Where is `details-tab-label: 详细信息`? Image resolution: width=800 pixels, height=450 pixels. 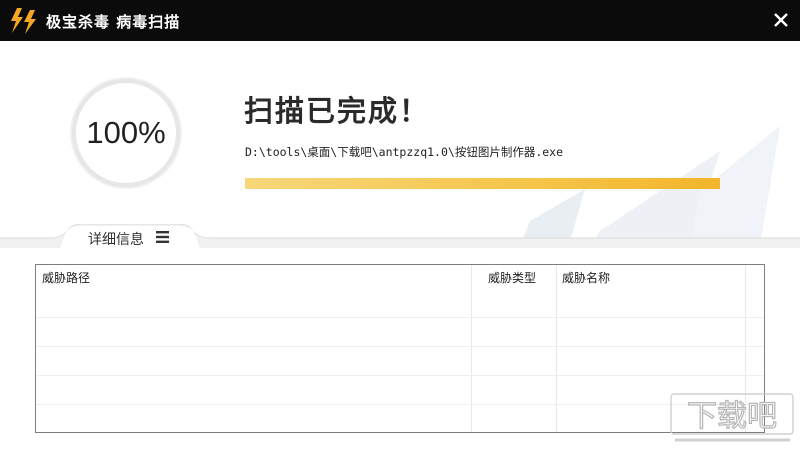 details-tab-label: 详细信息 is located at coordinates (116, 239).